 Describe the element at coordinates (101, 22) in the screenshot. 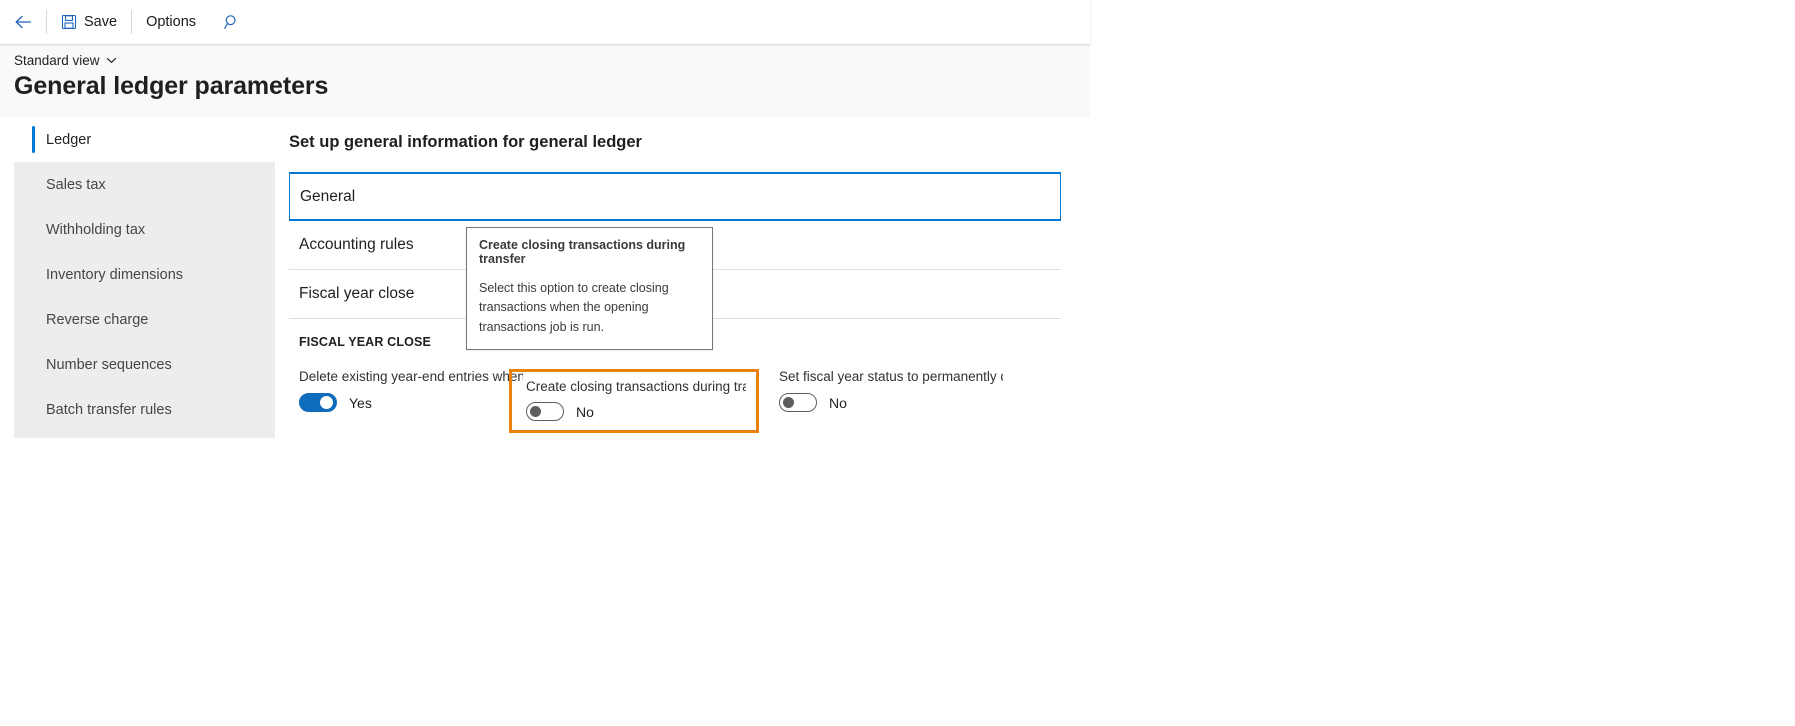

I see `save-label: Save` at that location.